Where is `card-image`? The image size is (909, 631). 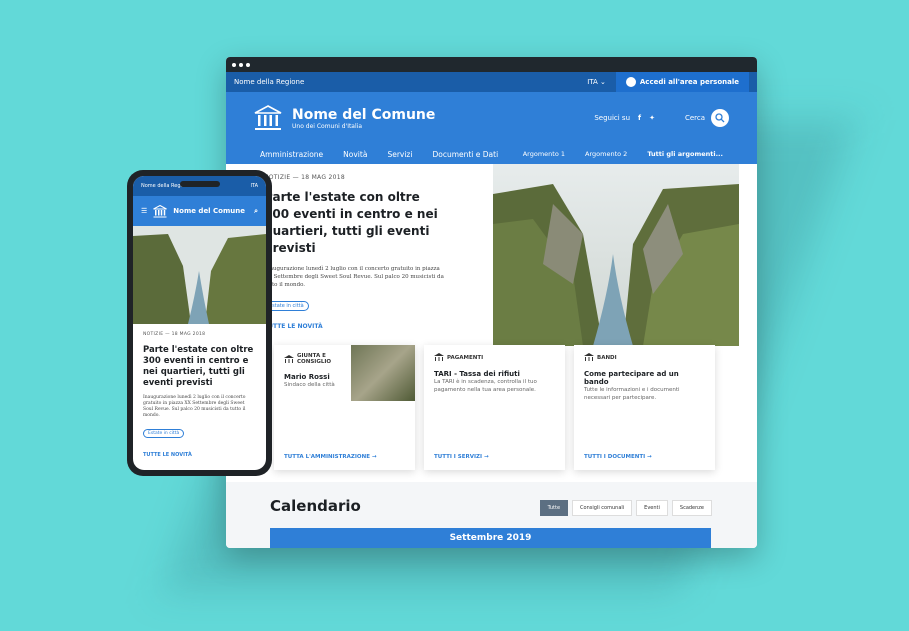 card-image is located at coordinates (383, 373).